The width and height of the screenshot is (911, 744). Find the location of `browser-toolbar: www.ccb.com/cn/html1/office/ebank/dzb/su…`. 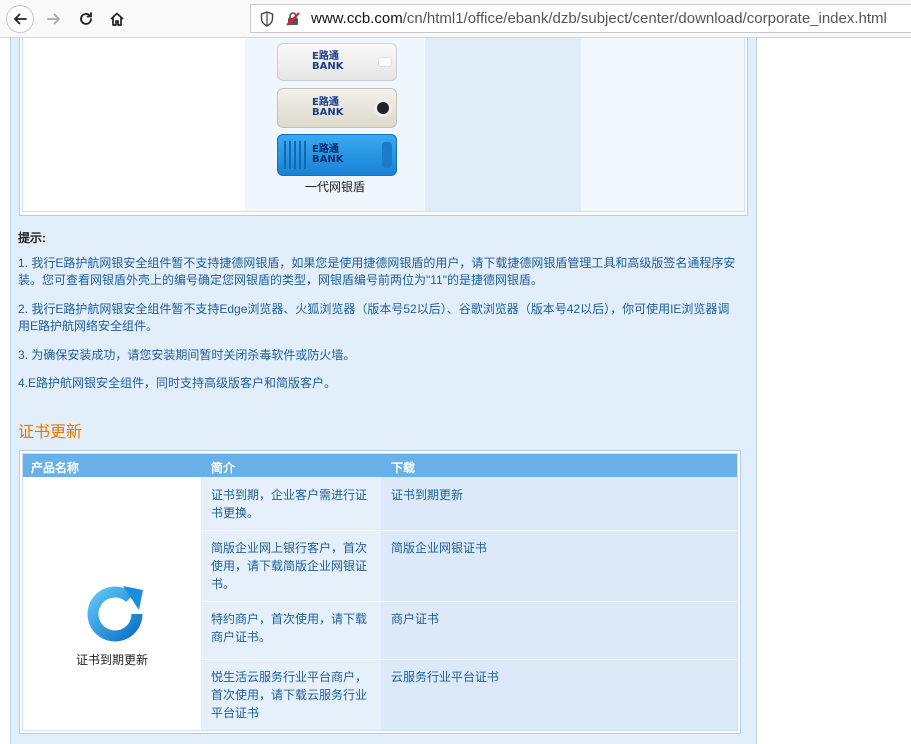

browser-toolbar: www.ccb.com/cn/html1/office/ebank/dzb/su… is located at coordinates (455, 19).